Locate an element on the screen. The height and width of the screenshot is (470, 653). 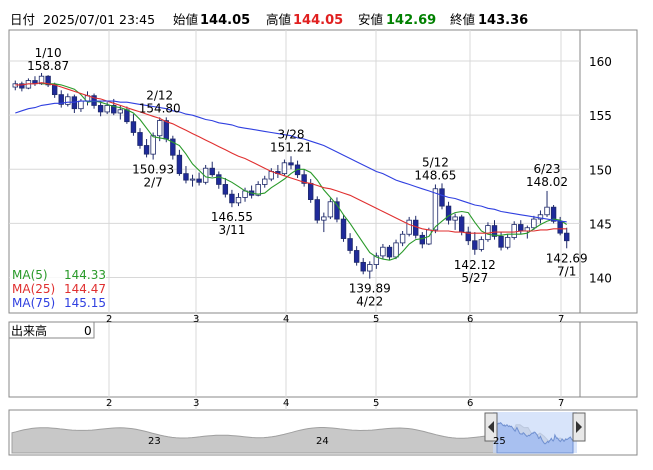
ma25-value: 144.47 is located at coordinates (85, 289).